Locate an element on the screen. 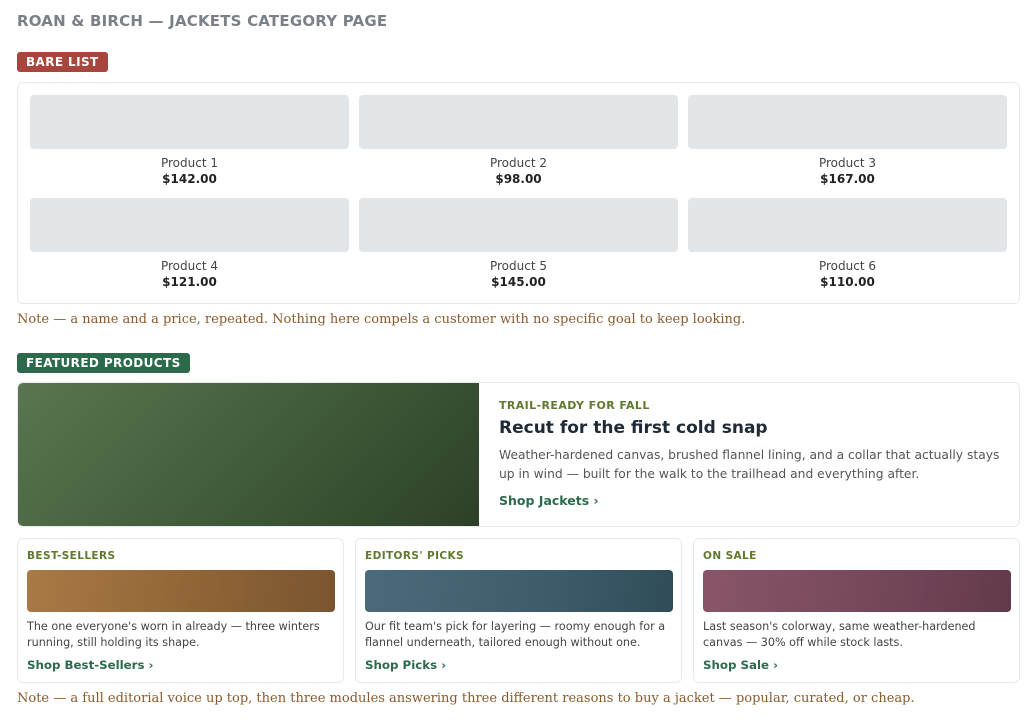 This screenshot has height=723, width=1027. product-card-6: Product 6 $110.00 is located at coordinates (847, 246).